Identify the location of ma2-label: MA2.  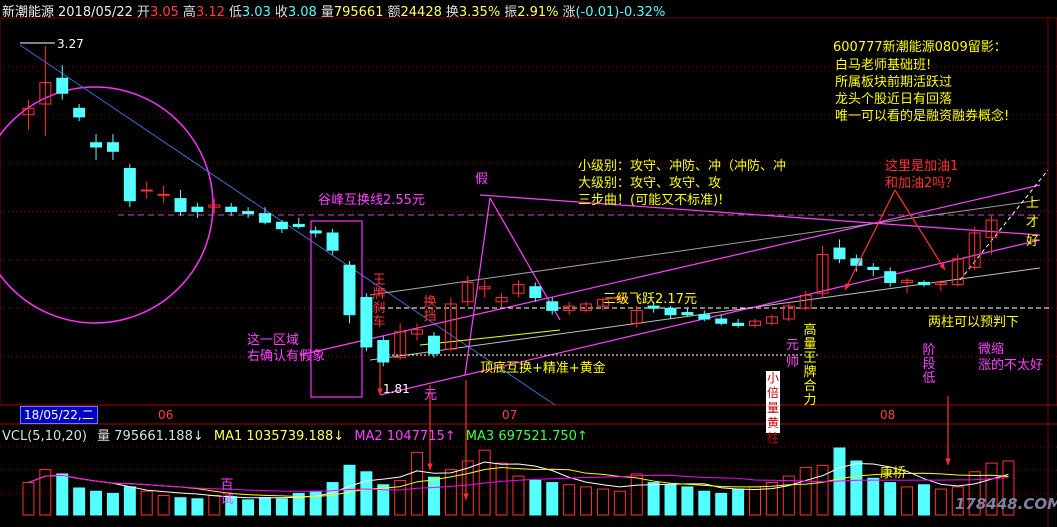
(368, 436).